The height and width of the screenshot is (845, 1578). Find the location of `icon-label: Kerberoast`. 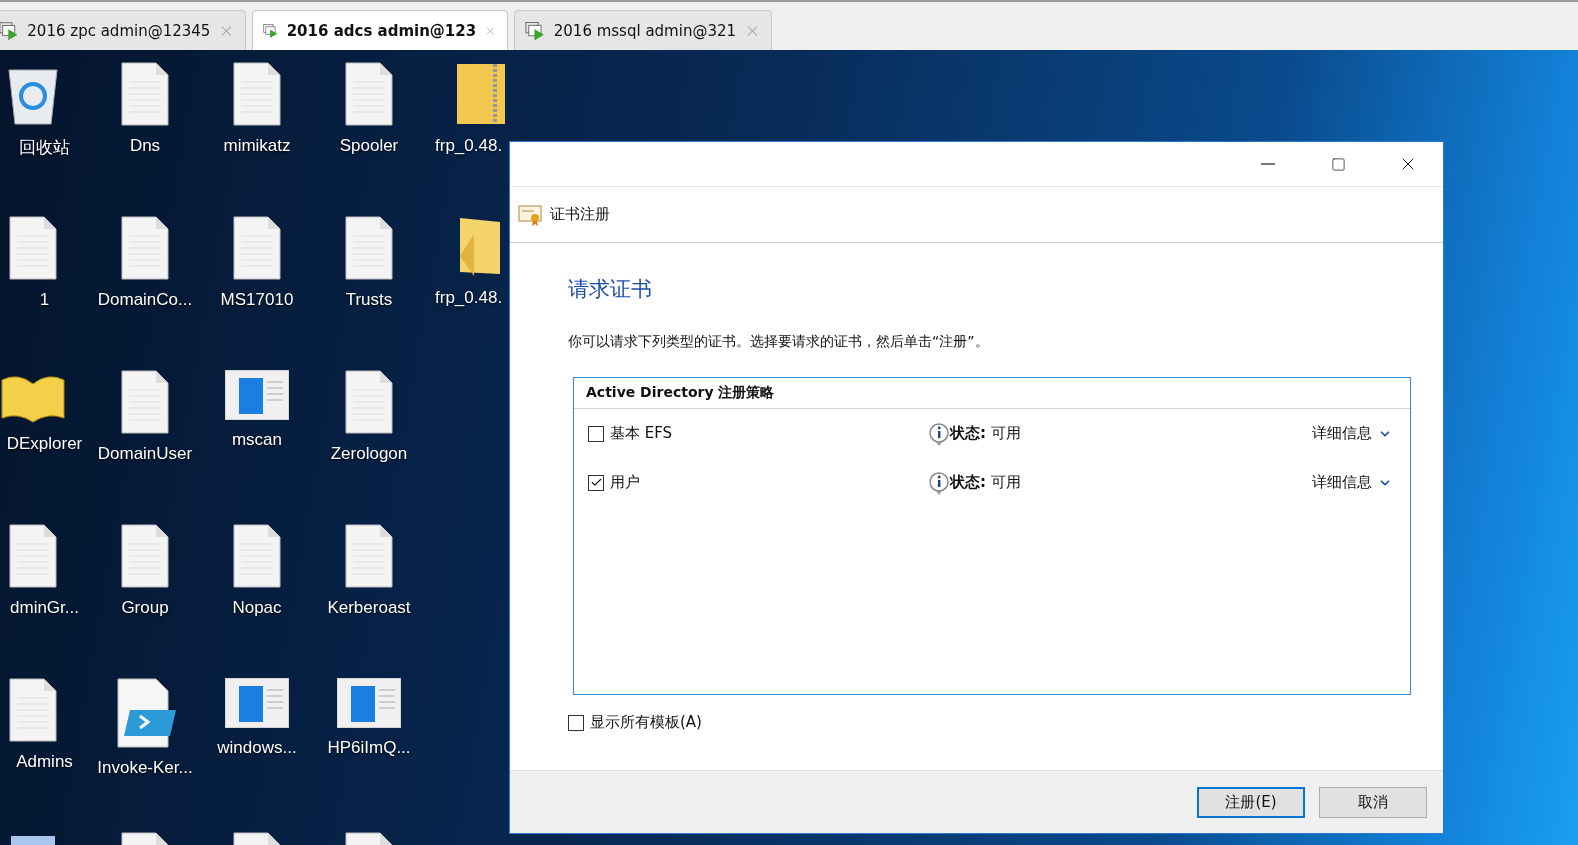

icon-label: Kerberoast is located at coordinates (369, 608).